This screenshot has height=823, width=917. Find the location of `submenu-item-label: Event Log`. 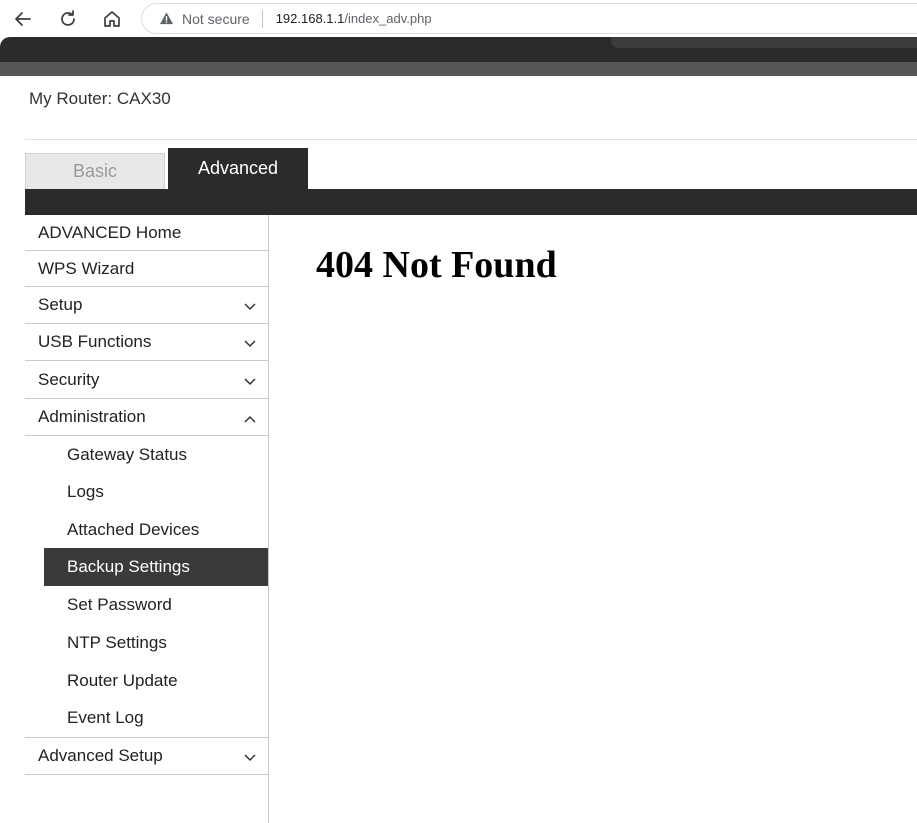

submenu-item-label: Event Log is located at coordinates (105, 717).